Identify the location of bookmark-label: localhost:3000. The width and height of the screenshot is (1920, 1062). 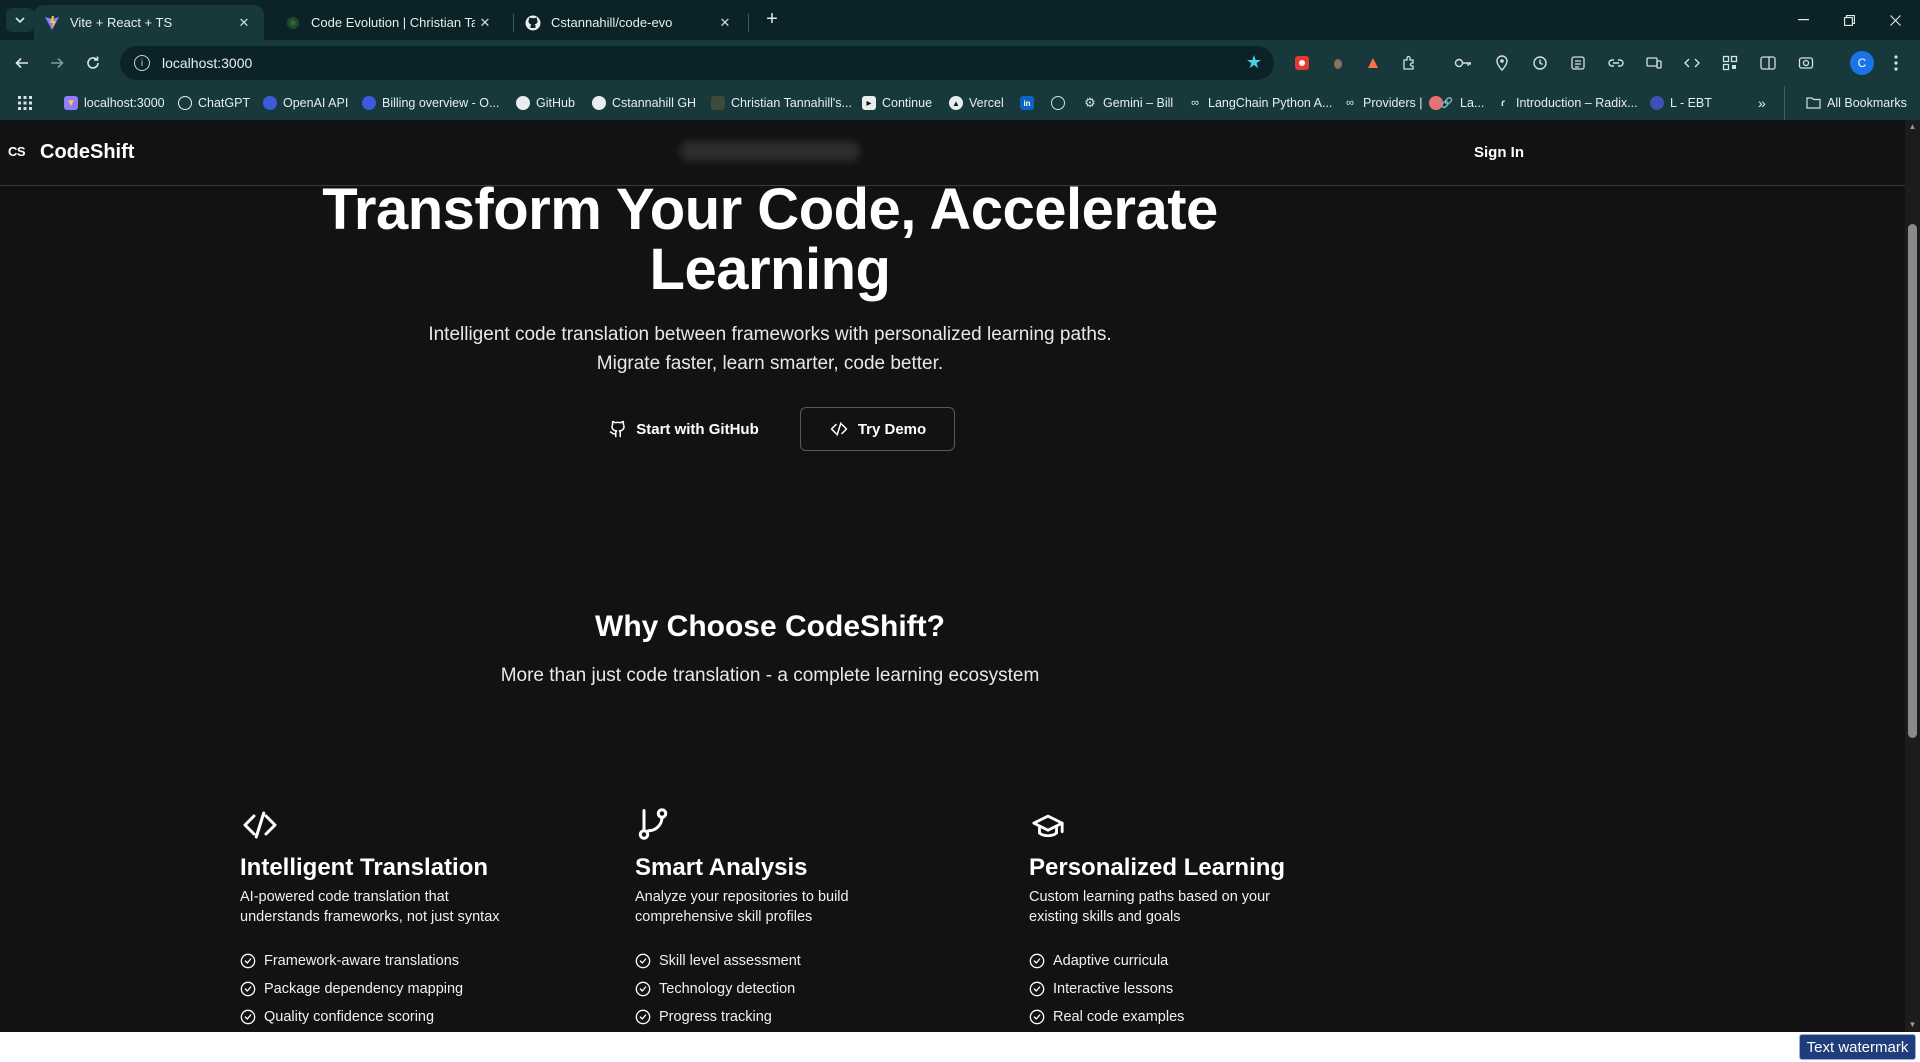
(124, 103).